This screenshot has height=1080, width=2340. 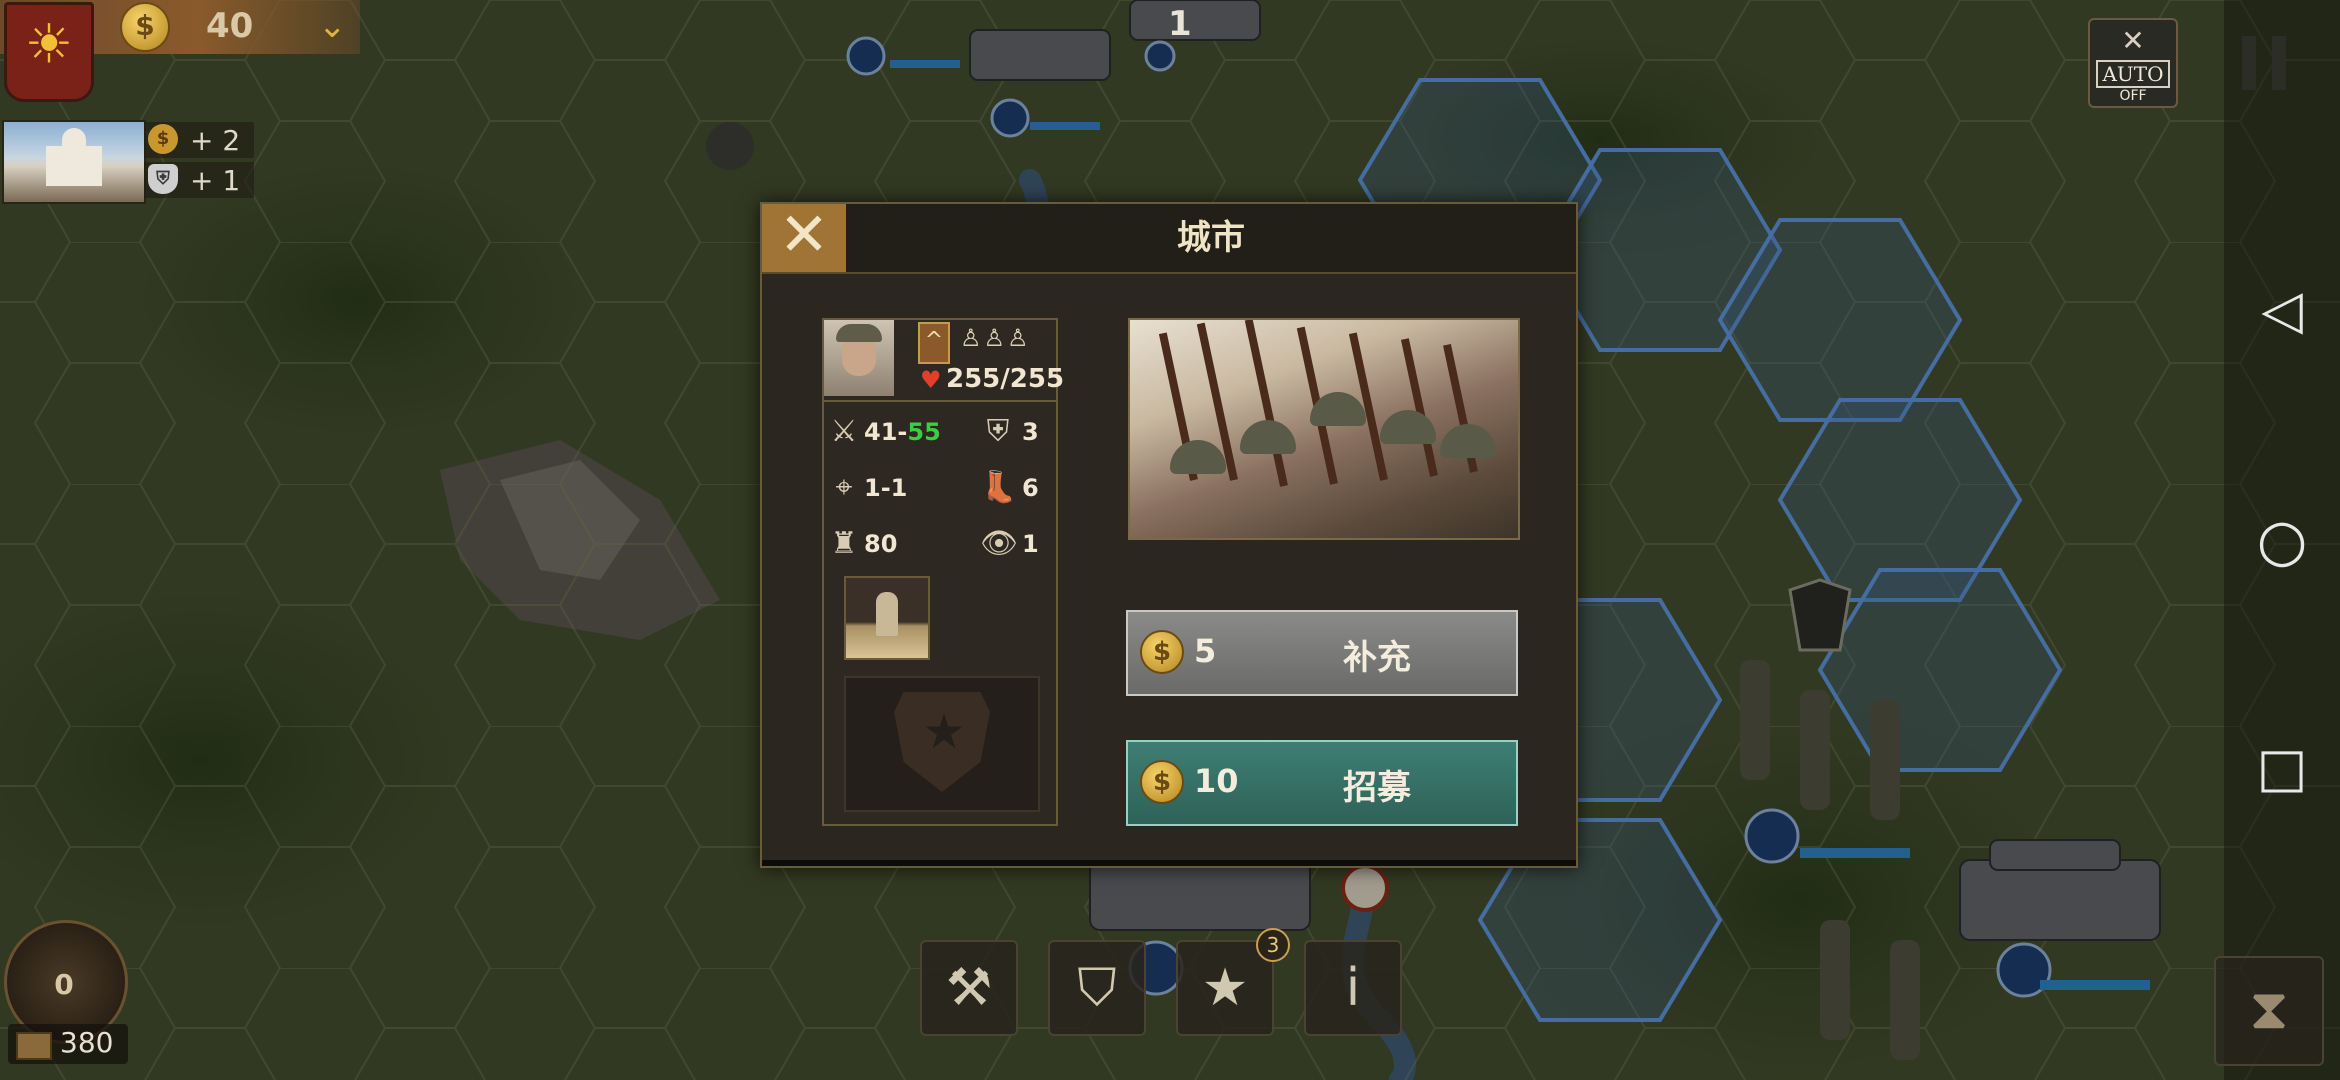 What do you see at coordinates (844, 543) in the screenshot?
I see `eagle-icon: ♜` at bounding box center [844, 543].